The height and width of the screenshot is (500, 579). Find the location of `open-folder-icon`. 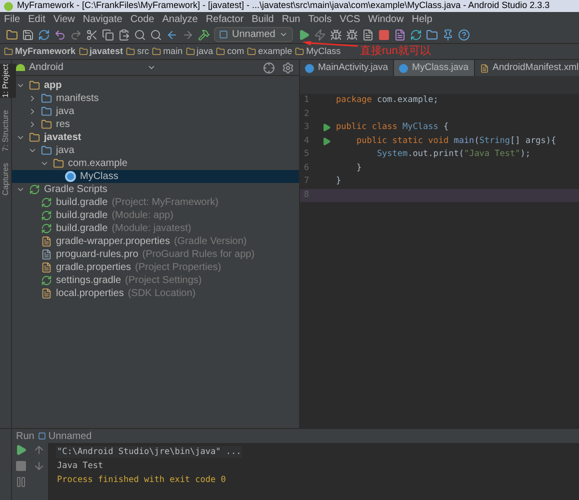

open-folder-icon is located at coordinates (11, 35).